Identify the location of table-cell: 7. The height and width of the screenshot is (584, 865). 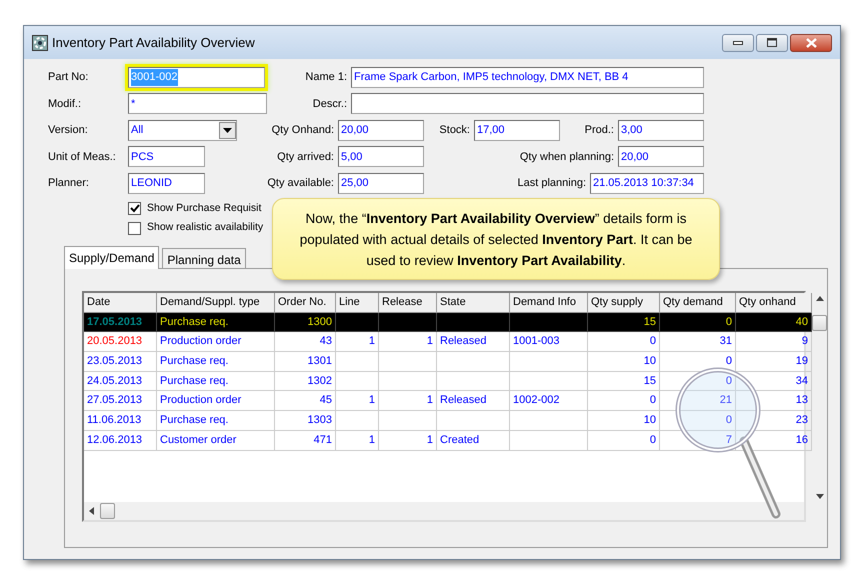
(698, 440).